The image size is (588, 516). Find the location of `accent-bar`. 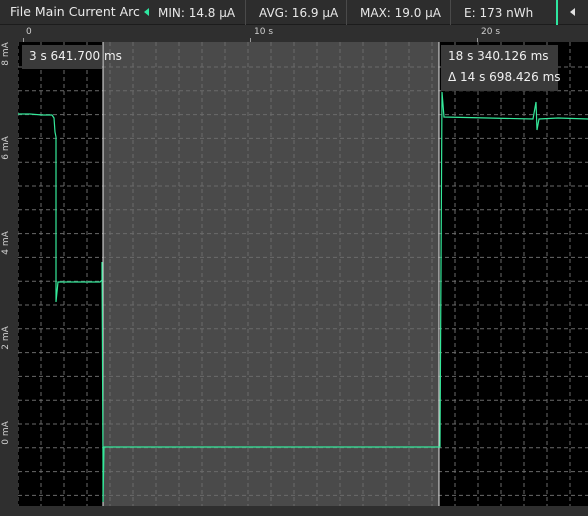

accent-bar is located at coordinates (557, 12).